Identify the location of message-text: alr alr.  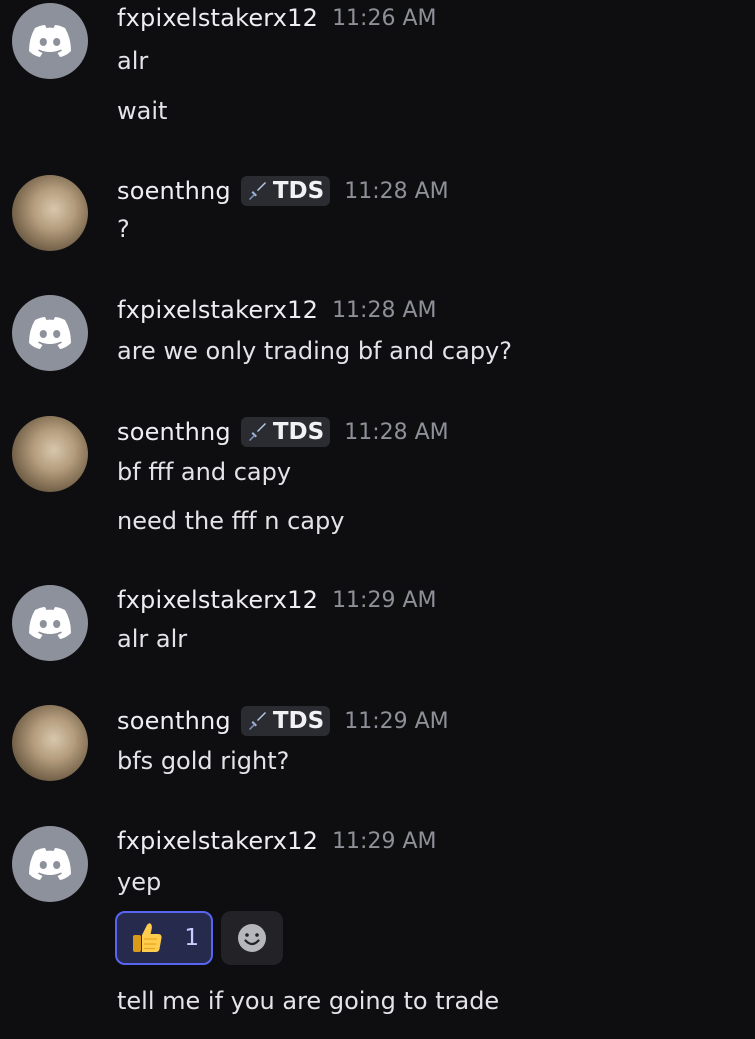
(152, 639).